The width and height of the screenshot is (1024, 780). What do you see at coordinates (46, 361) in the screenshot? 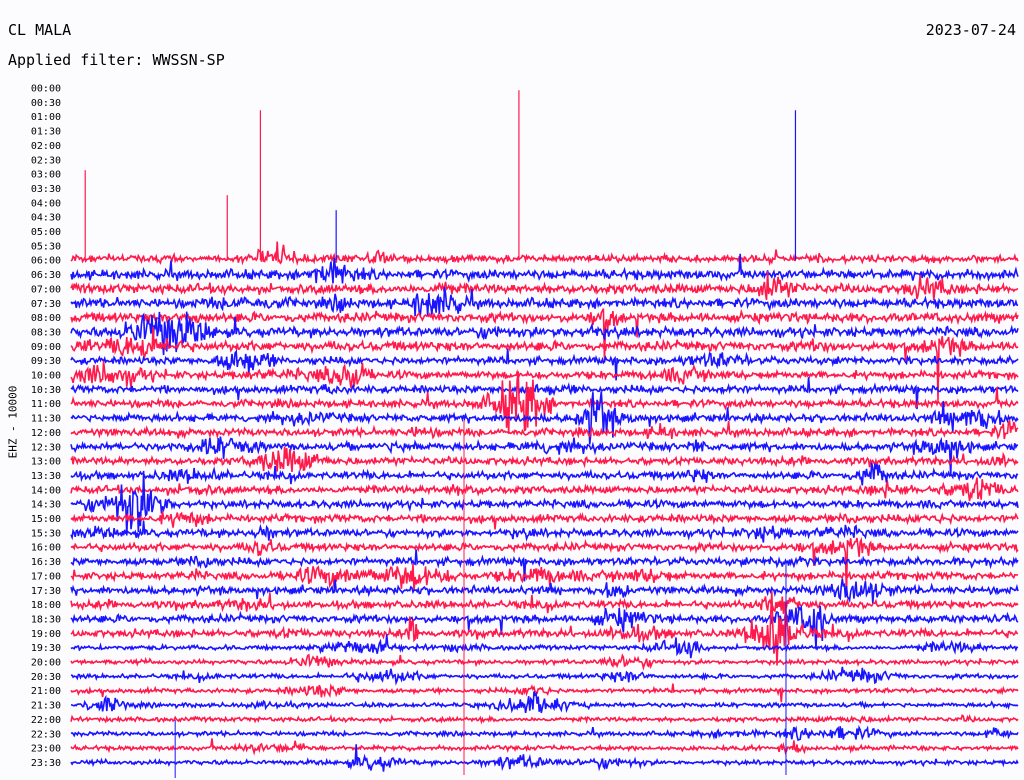
I see `tick-label: 09:30` at bounding box center [46, 361].